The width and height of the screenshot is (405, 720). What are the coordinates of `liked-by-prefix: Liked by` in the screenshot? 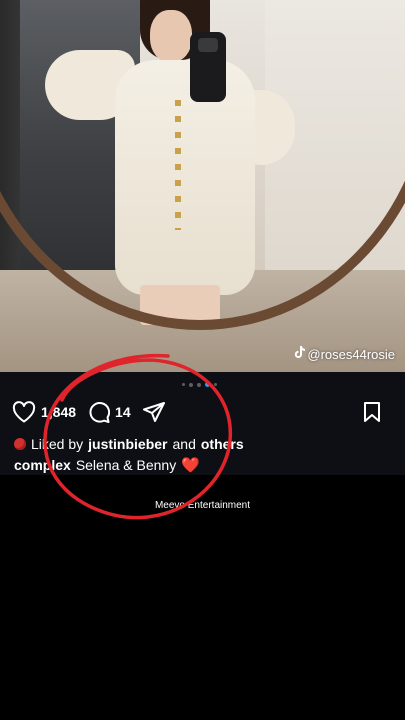 It's located at (57, 444).